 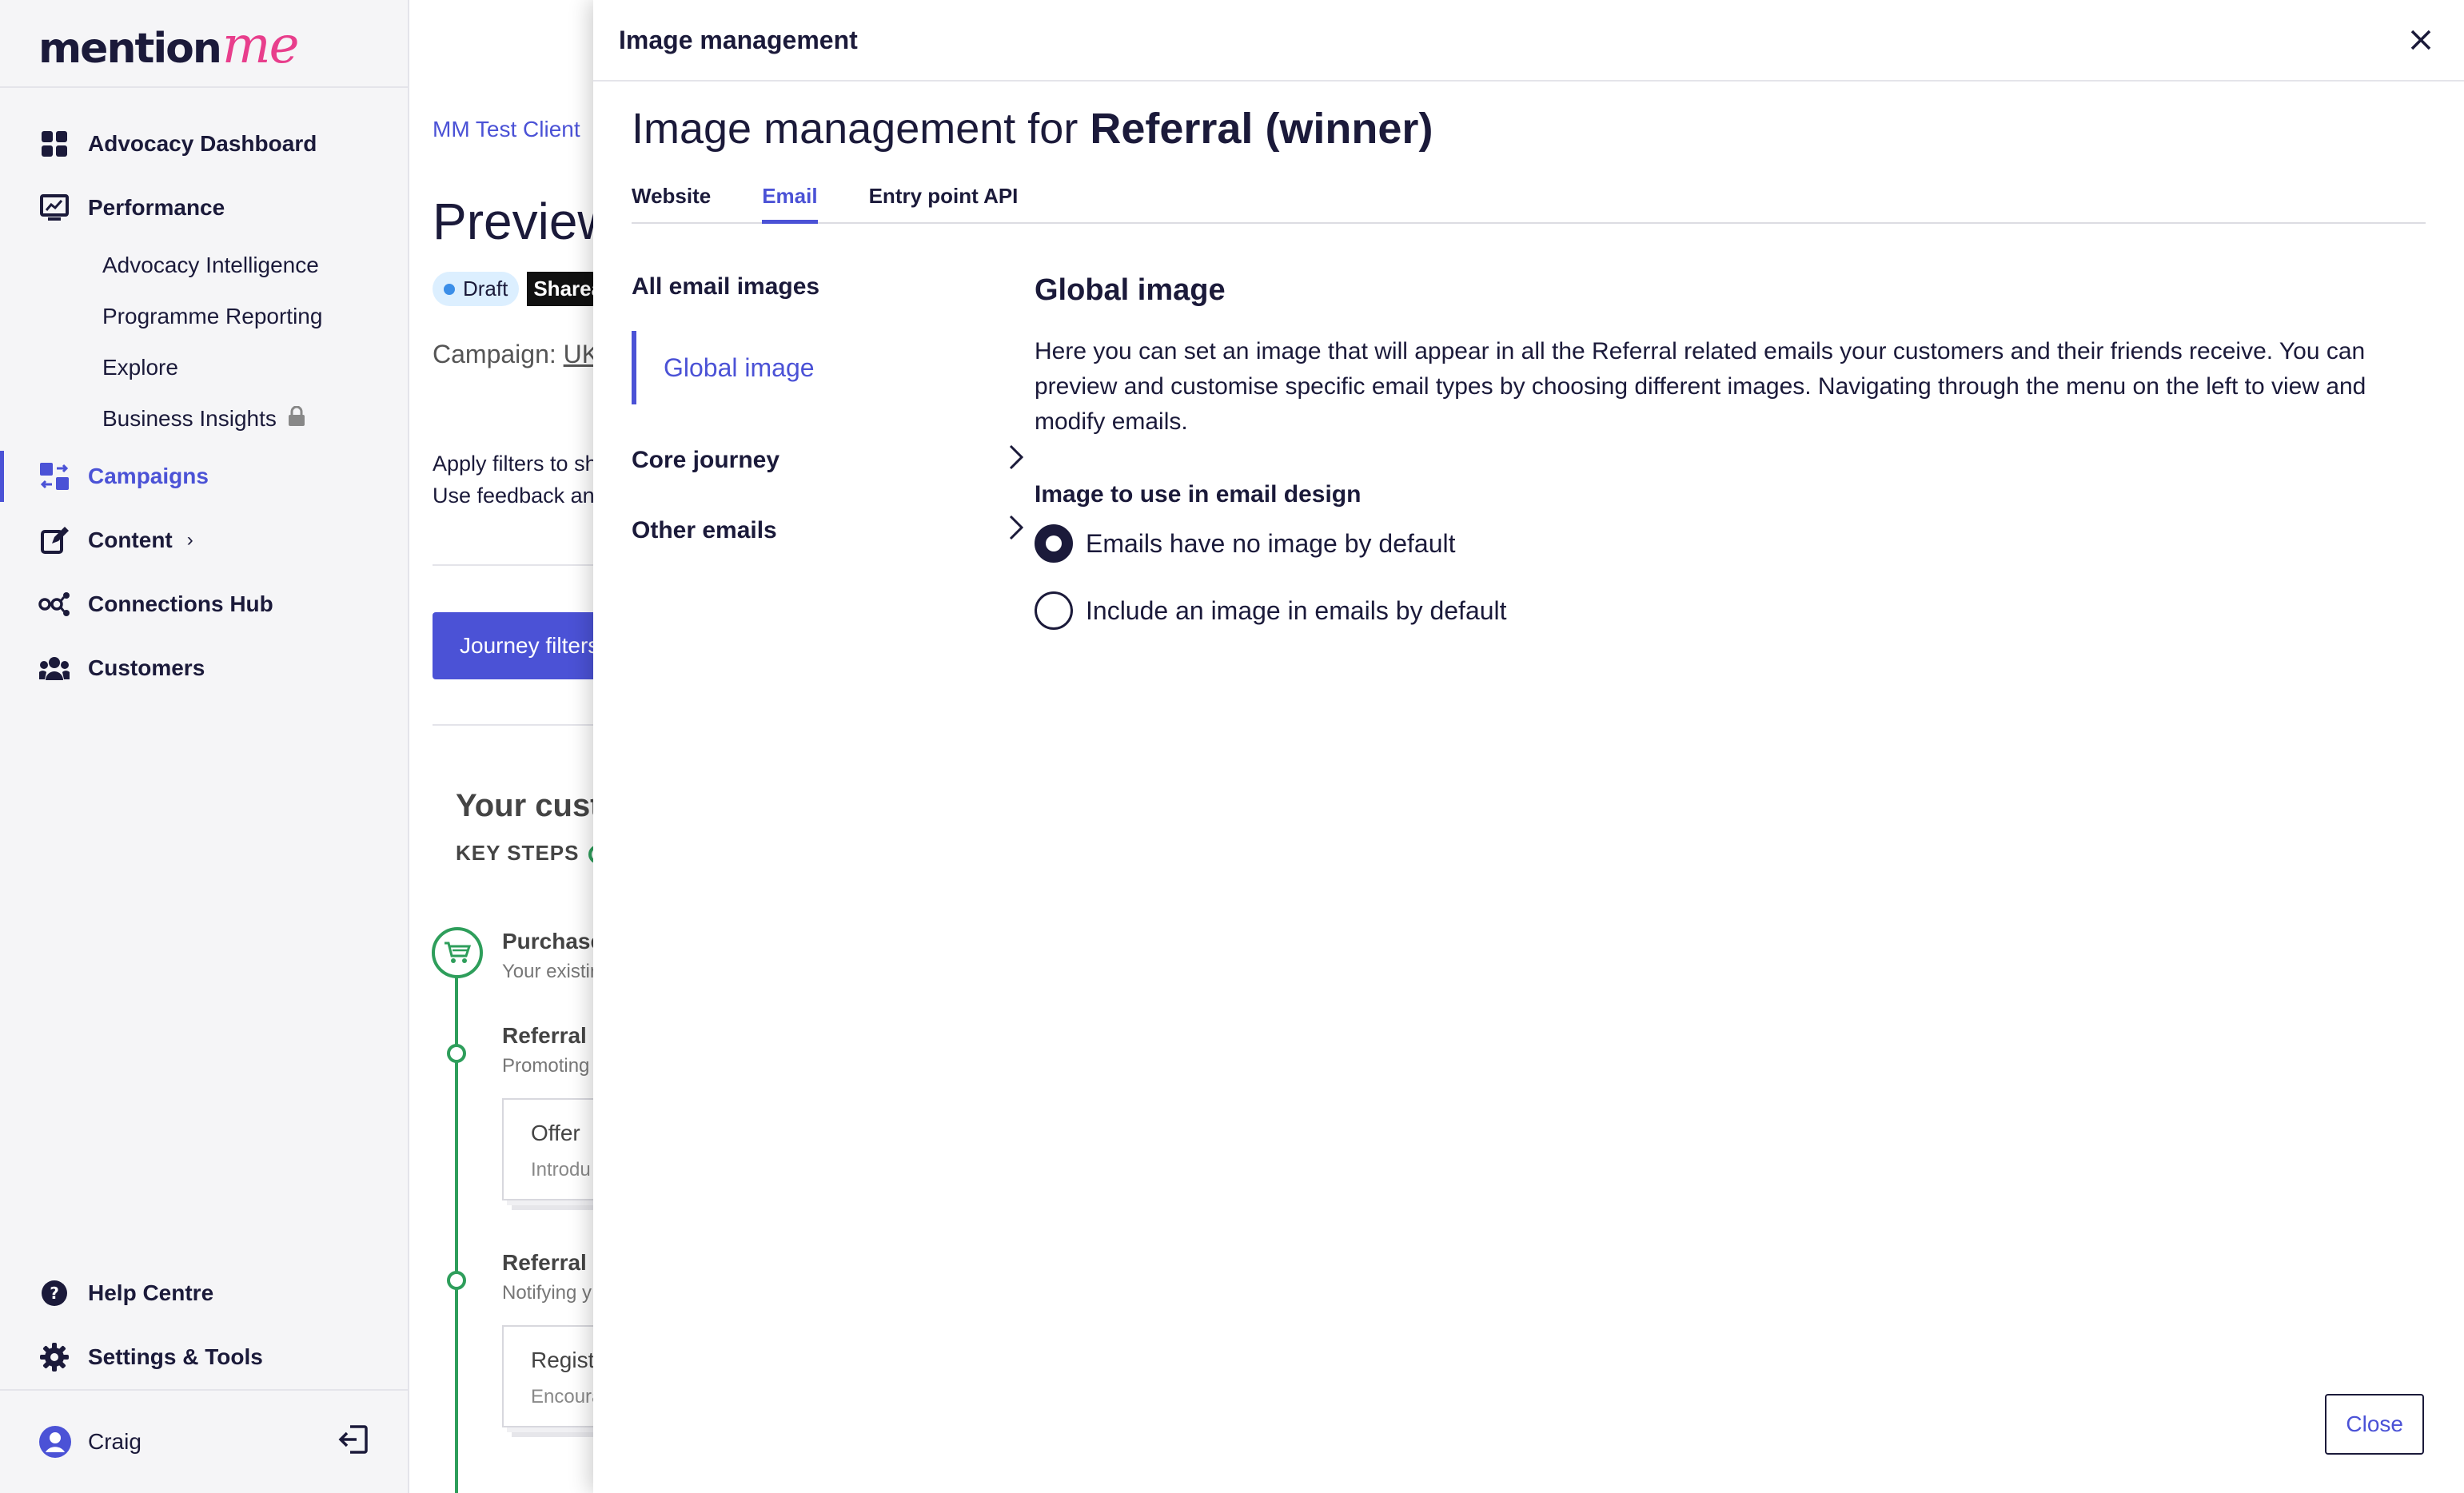 I want to click on filters-line-1: Apply filters to sh, so click(x=515, y=464).